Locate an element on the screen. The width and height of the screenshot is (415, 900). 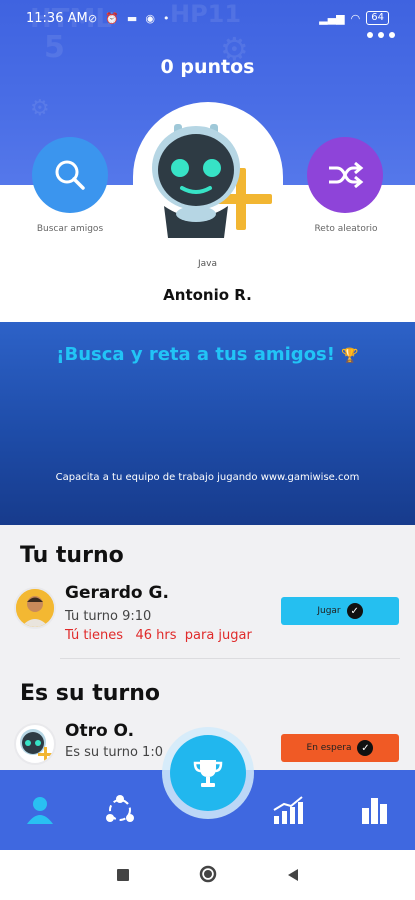
points-counter: 0 puntos is located at coordinates (207, 67).